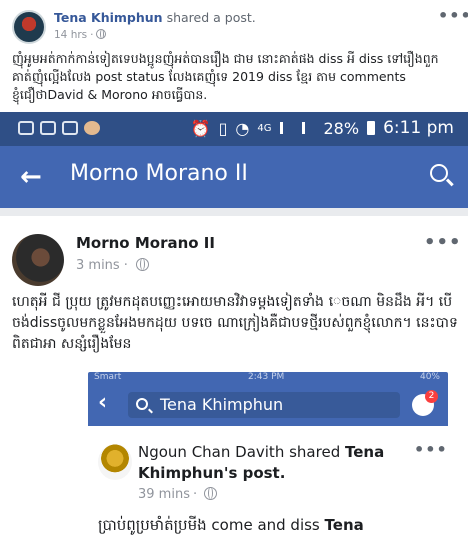 This screenshot has width=468, height=552. Describe the element at coordinates (431, 396) in the screenshot. I see `notification-badge: 2` at that location.